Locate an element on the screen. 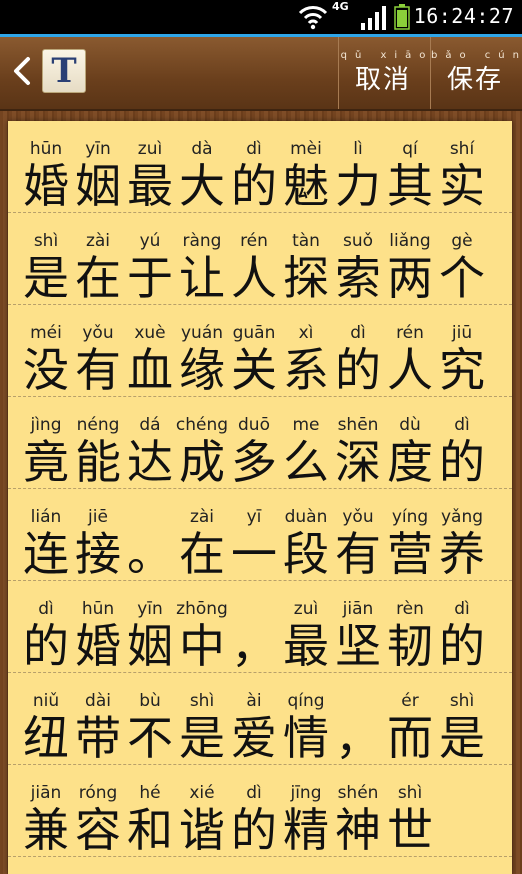  character-cell: ràng 让 is located at coordinates (202, 259).